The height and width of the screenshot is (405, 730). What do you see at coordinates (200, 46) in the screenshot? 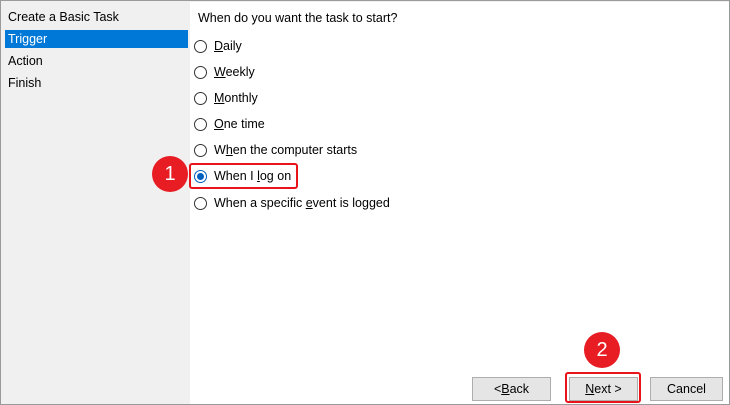
I see `radio-daily` at bounding box center [200, 46].